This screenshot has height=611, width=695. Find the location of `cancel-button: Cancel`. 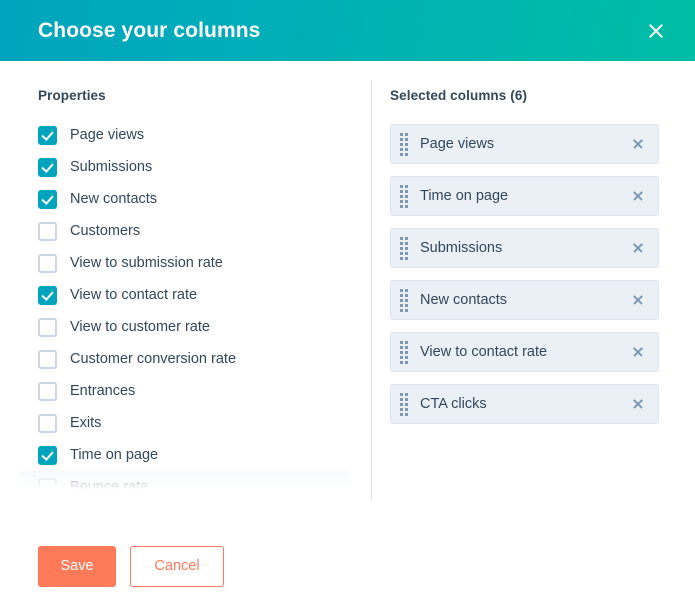

cancel-button: Cancel is located at coordinates (177, 566).